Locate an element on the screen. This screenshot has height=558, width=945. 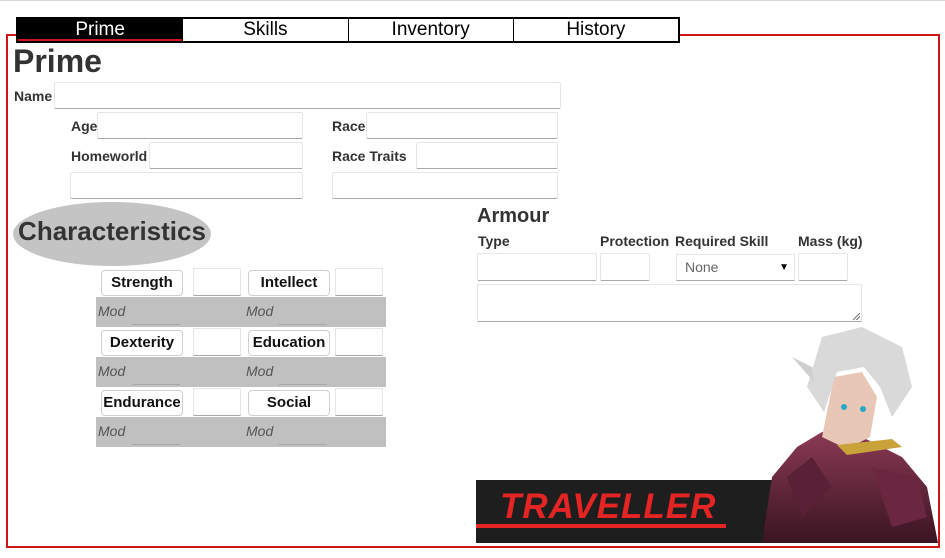
armour-required-skill-select: None ▼ is located at coordinates (735, 267).